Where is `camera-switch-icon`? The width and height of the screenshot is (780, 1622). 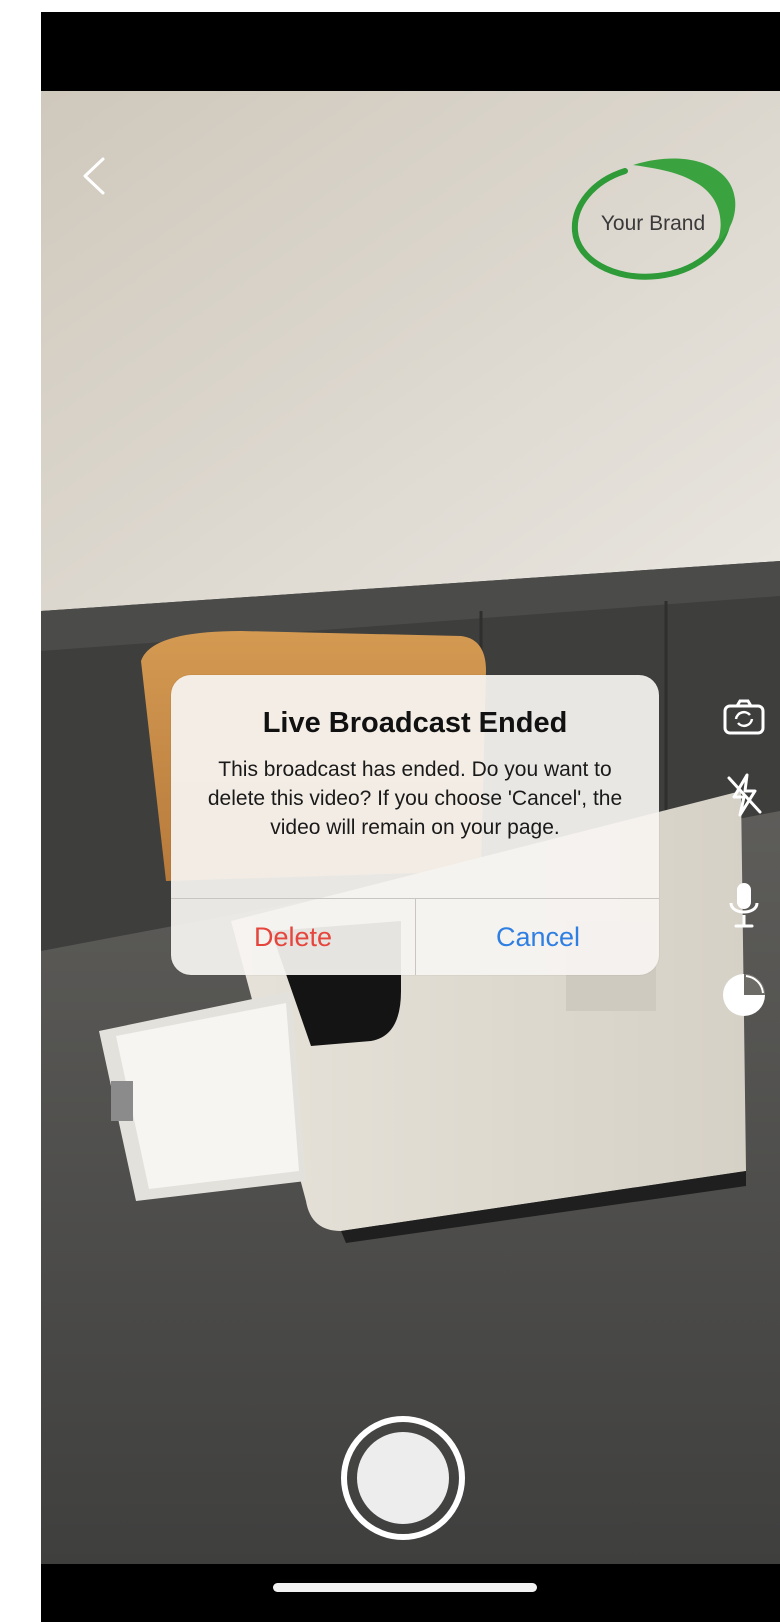
camera-switch-icon is located at coordinates (744, 717).